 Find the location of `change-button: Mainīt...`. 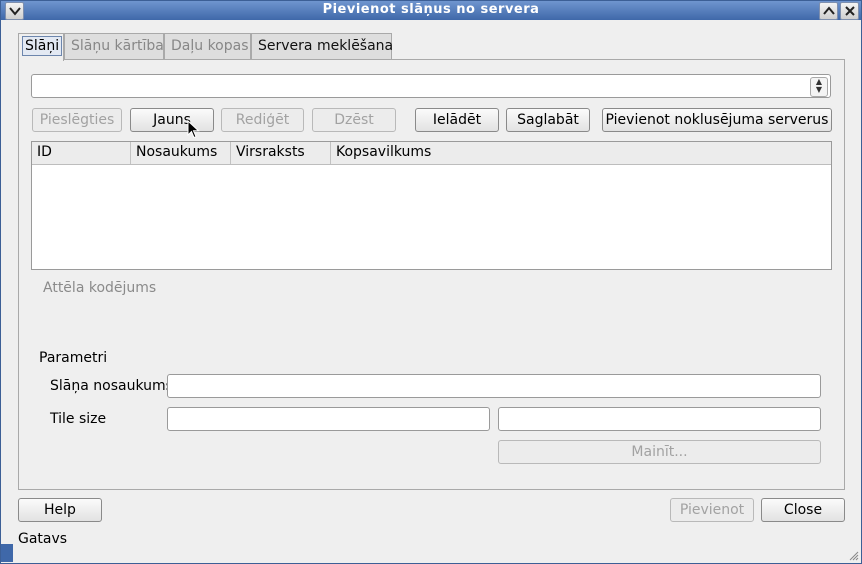

change-button: Mainīt... is located at coordinates (659, 452).